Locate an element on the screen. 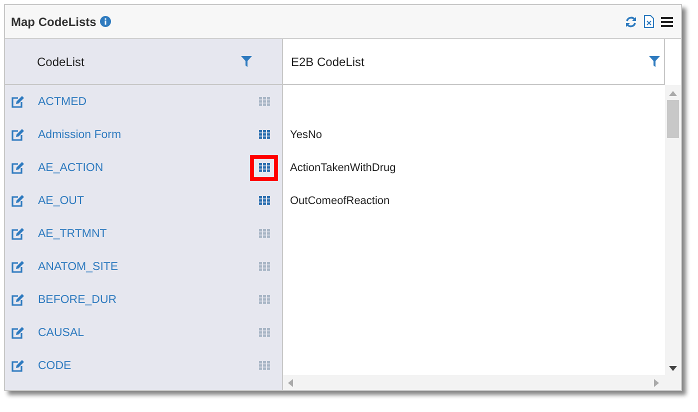 The width and height of the screenshot is (698, 412). codelist-link: ACTMED is located at coordinates (144, 102).